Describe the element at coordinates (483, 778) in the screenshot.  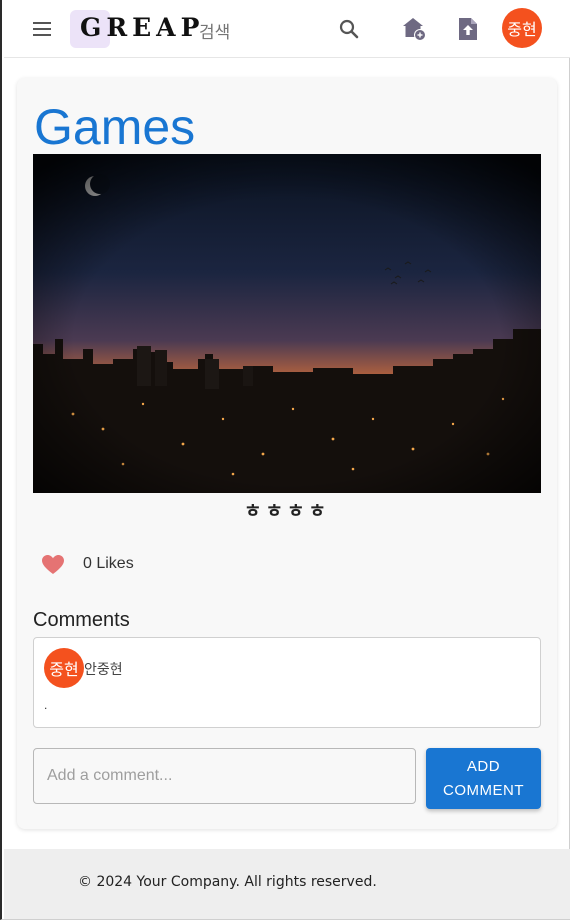
I see `add-comment-button: ADD COMMENT` at that location.